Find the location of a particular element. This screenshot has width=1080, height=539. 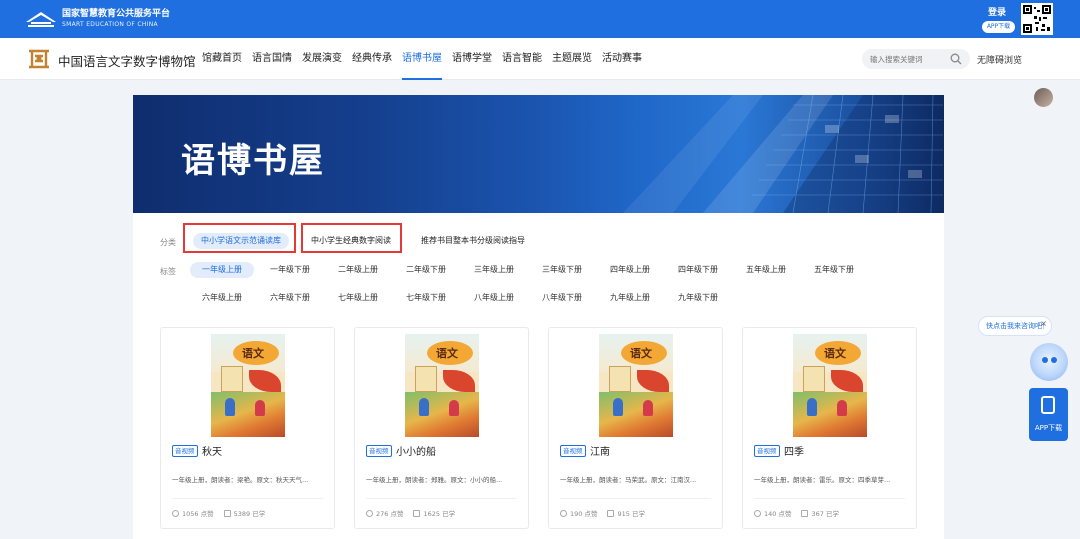

tag-grade7-vol1: 七年级上册 is located at coordinates (358, 298).